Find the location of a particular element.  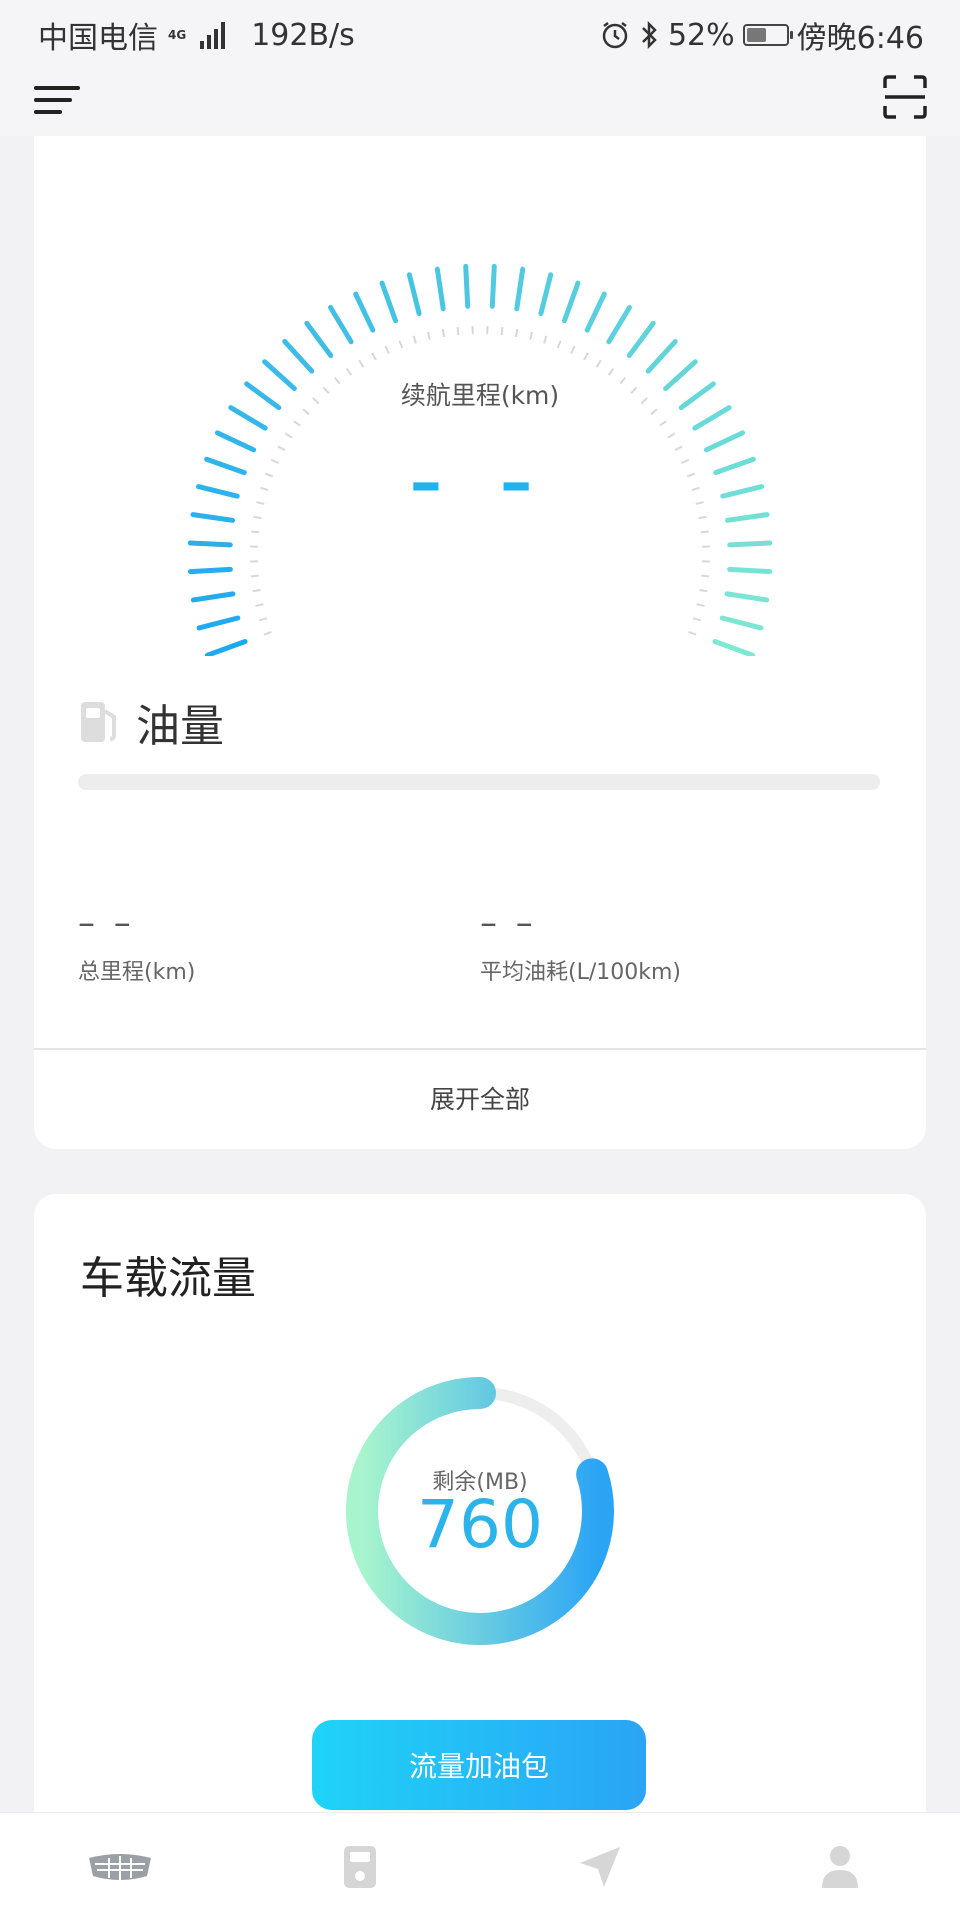

navigation-icon is located at coordinates (600, 1867).